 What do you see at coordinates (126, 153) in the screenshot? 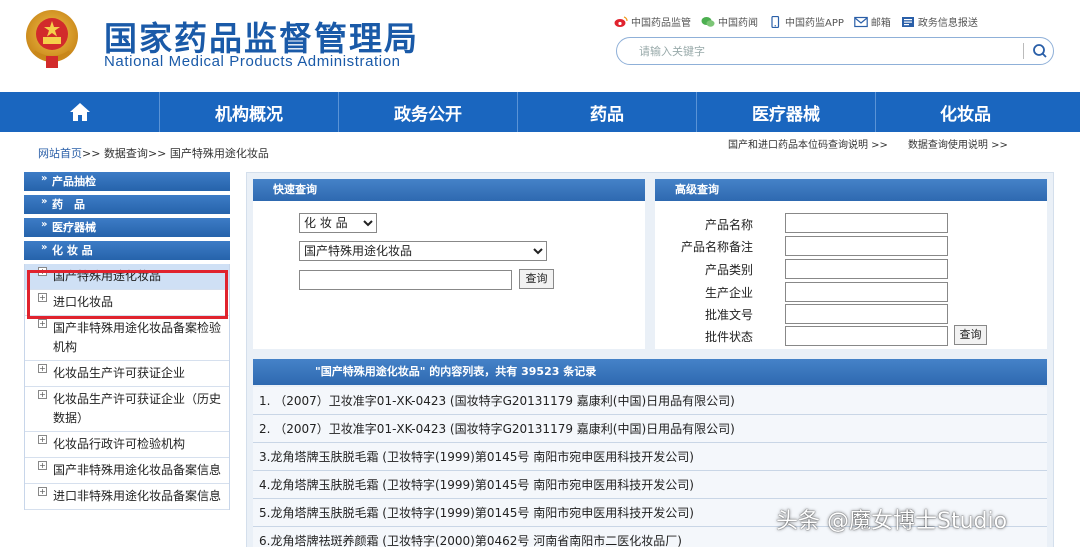
I see `breadcrumb-data-query: 数据查询` at bounding box center [126, 153].